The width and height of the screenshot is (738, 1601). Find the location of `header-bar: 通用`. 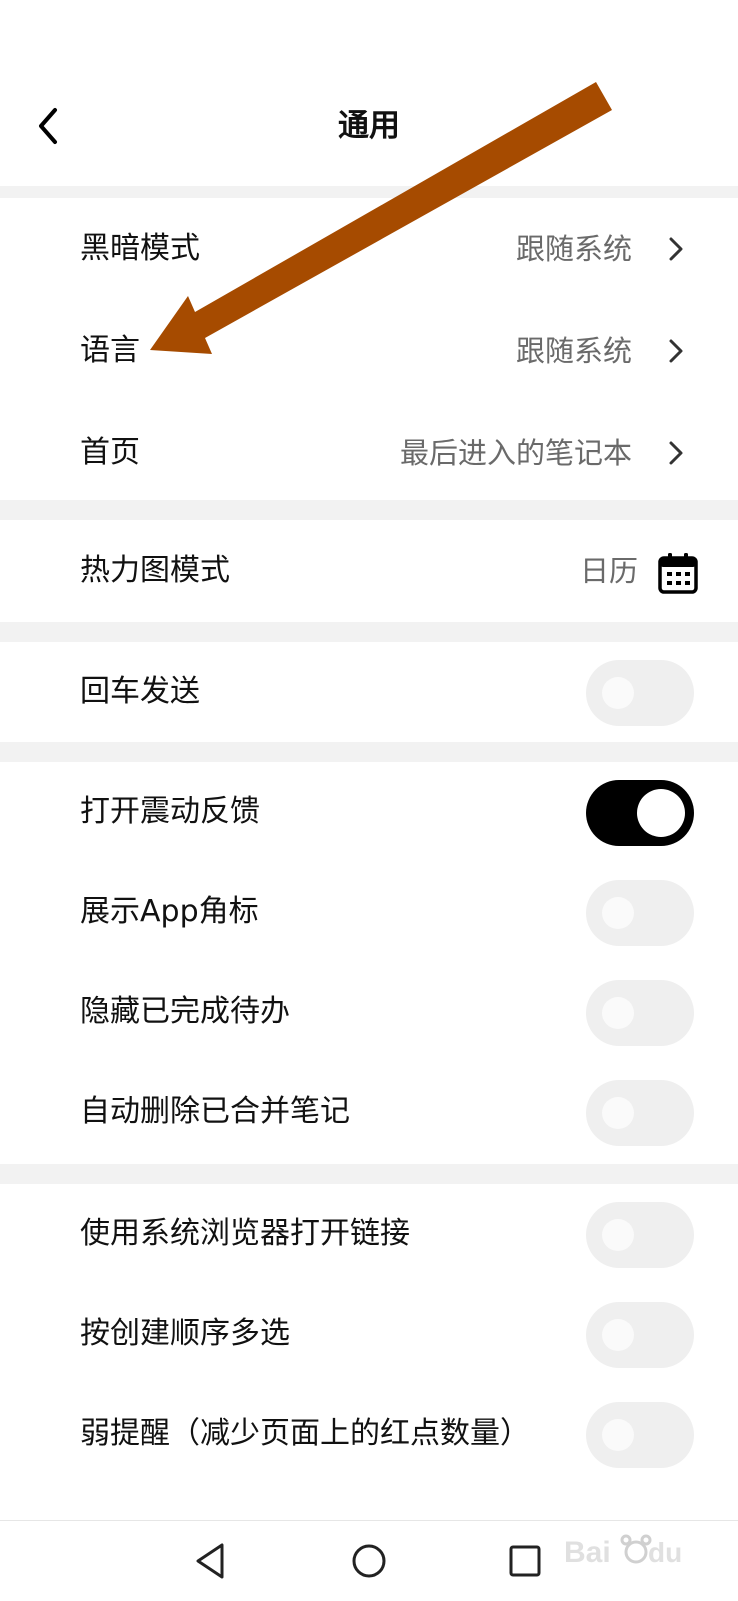

header-bar: 通用 is located at coordinates (369, 93).